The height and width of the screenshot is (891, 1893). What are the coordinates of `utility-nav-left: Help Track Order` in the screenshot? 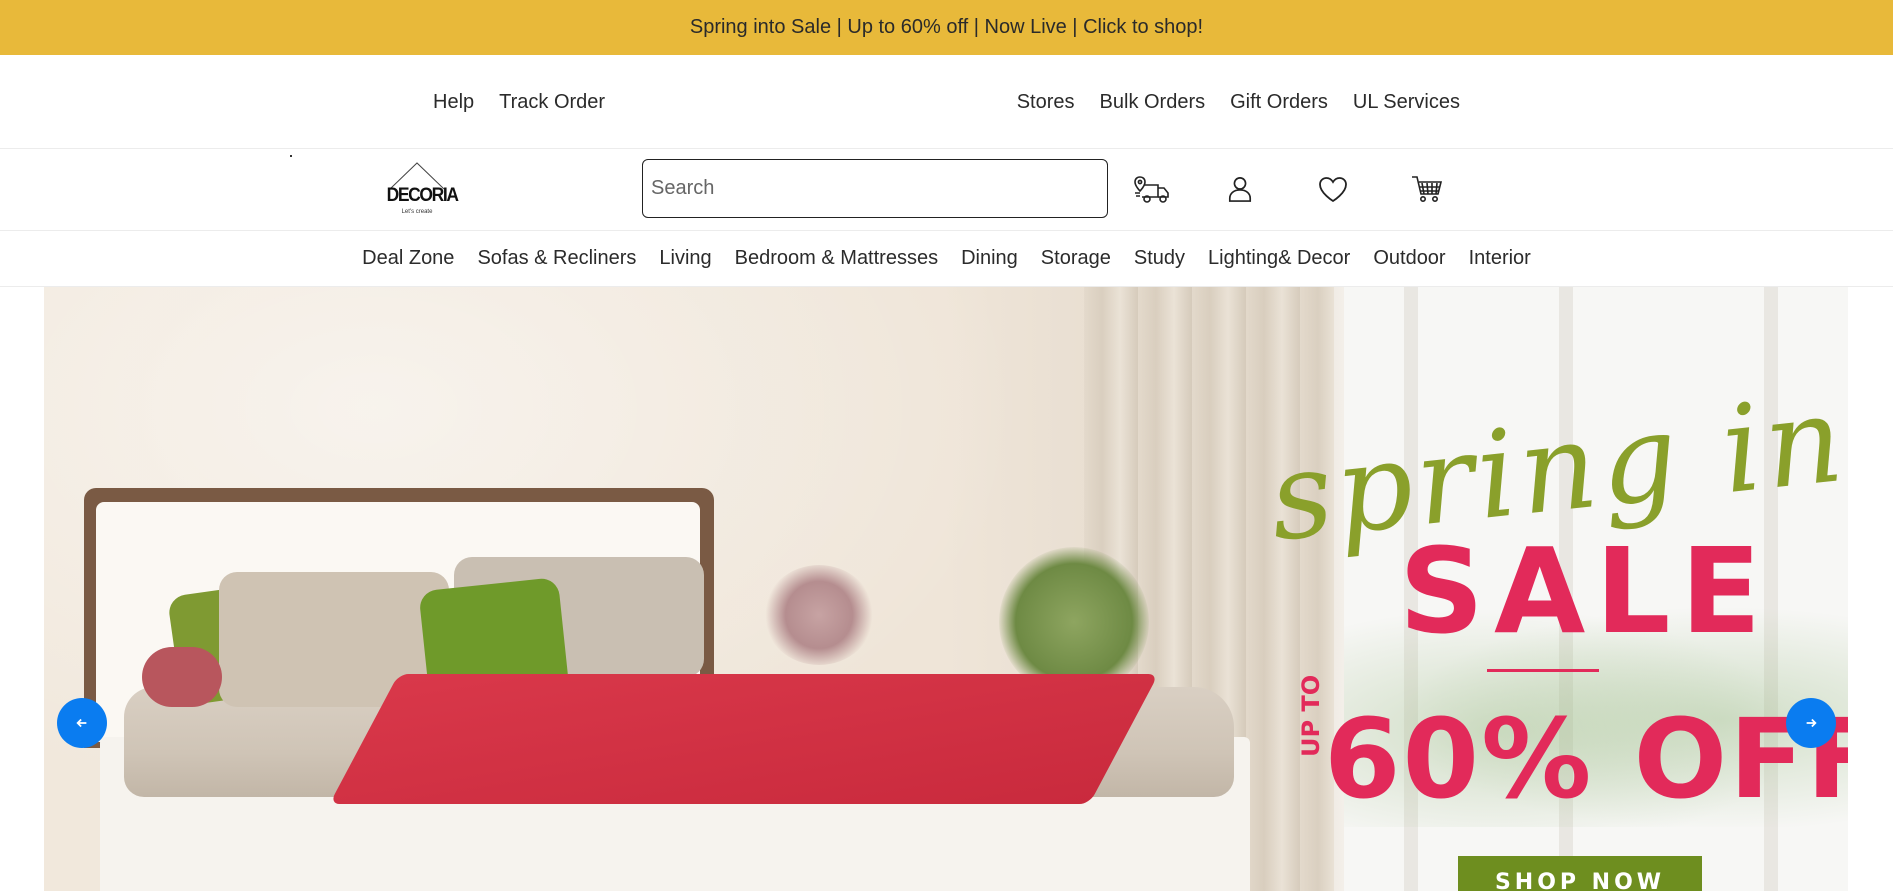 It's located at (519, 102).